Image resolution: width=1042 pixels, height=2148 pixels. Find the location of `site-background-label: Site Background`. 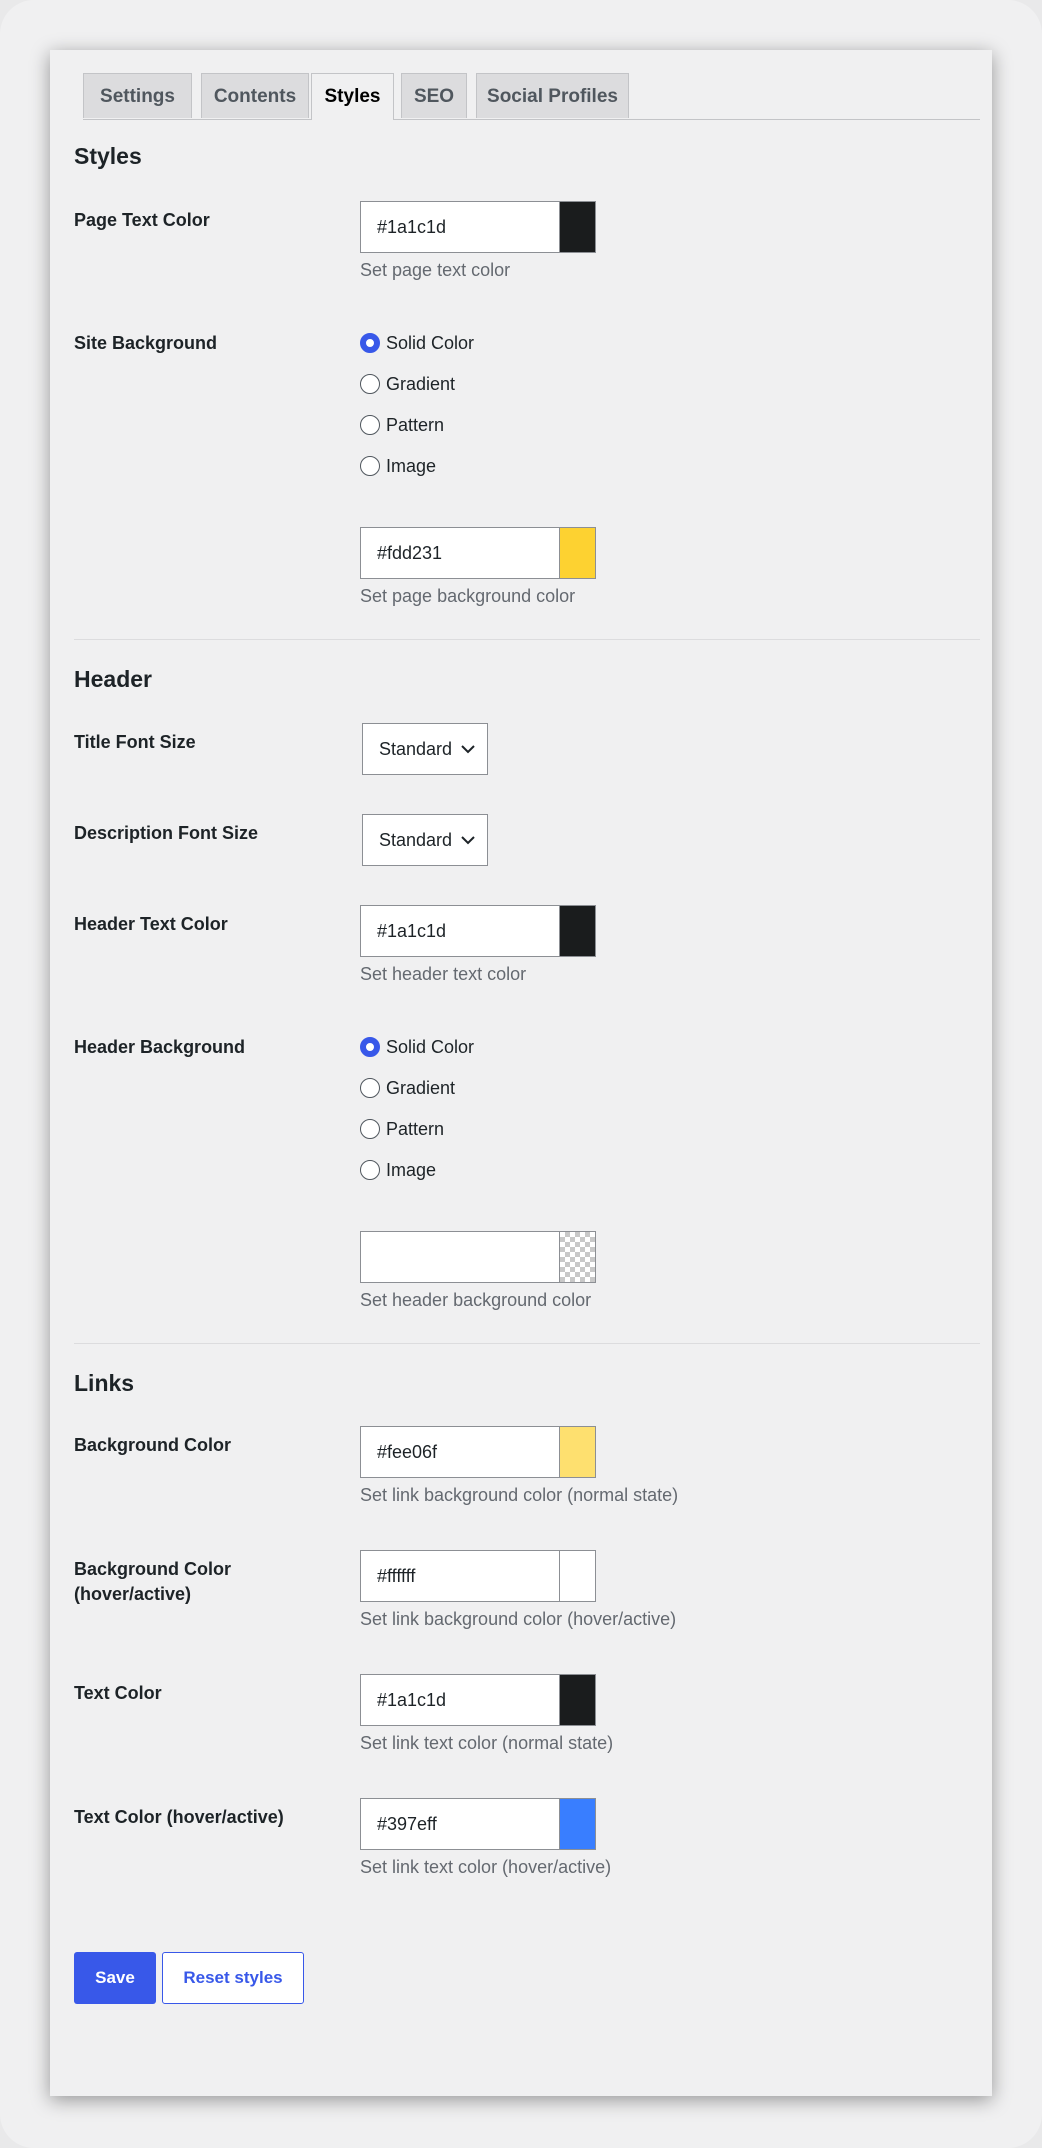

site-background-label: Site Background is located at coordinates (146, 343).